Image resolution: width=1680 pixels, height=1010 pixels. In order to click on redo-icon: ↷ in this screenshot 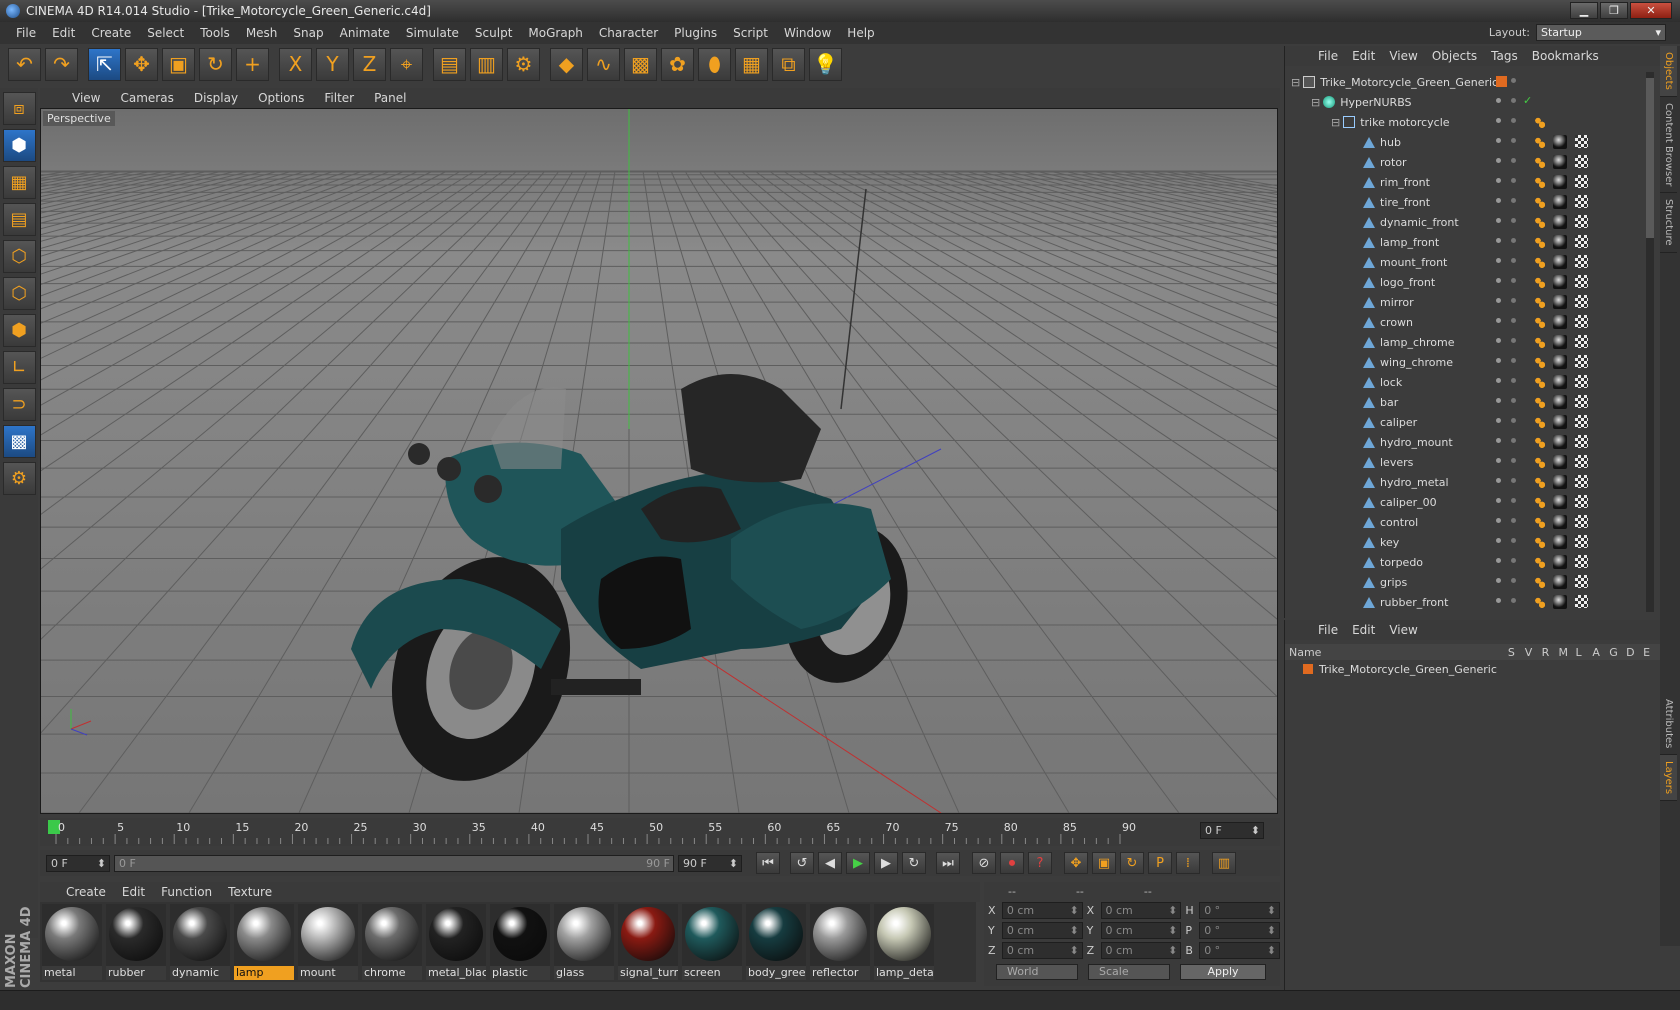, I will do `click(61, 64)`.